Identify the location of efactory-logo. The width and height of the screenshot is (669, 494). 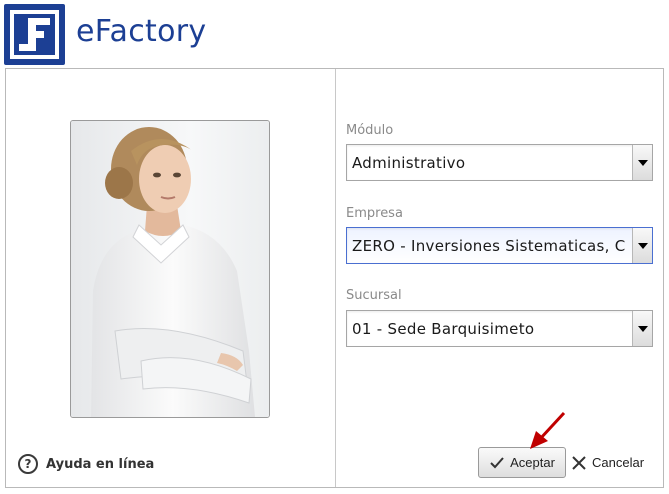
(34, 34).